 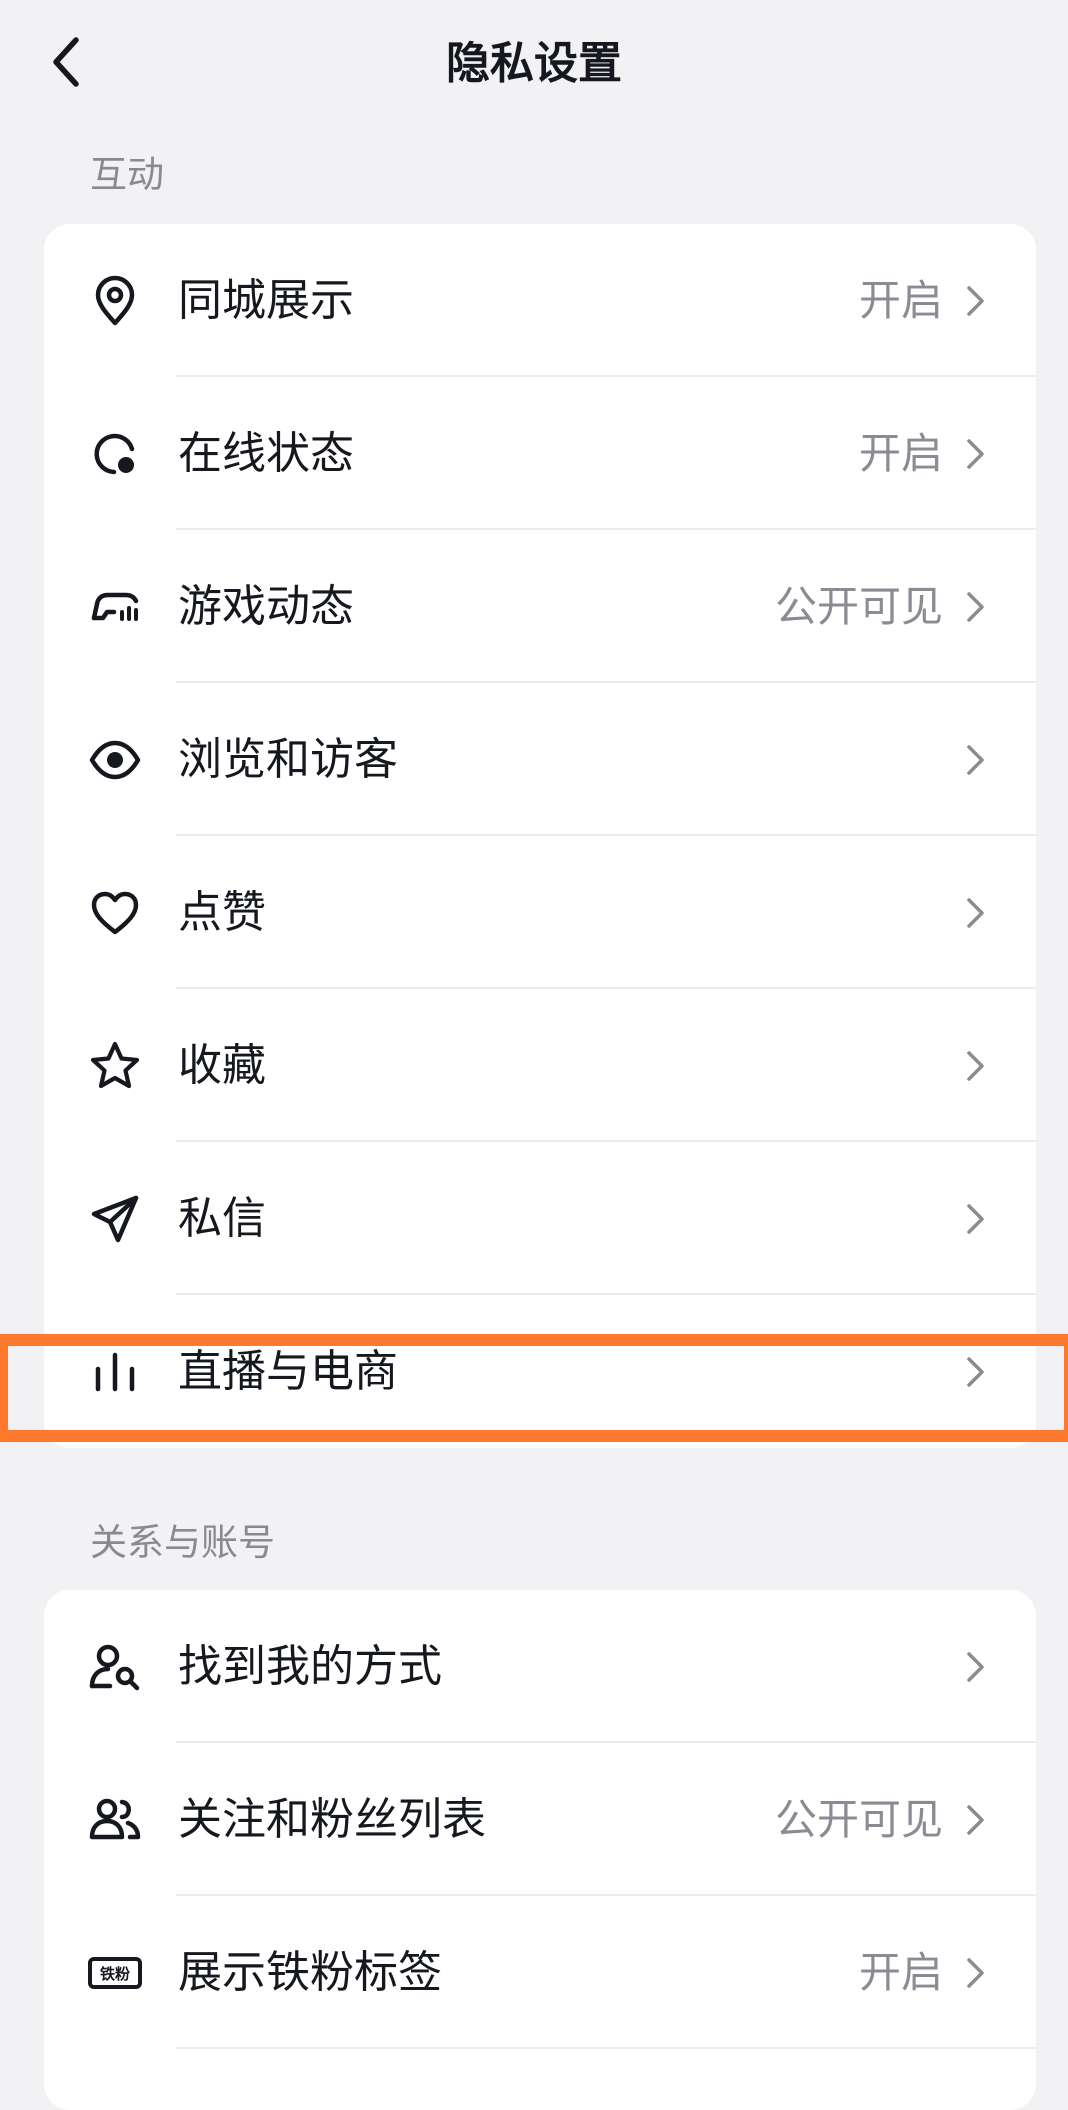 I want to click on setting-label: 点赞, so click(x=222, y=912).